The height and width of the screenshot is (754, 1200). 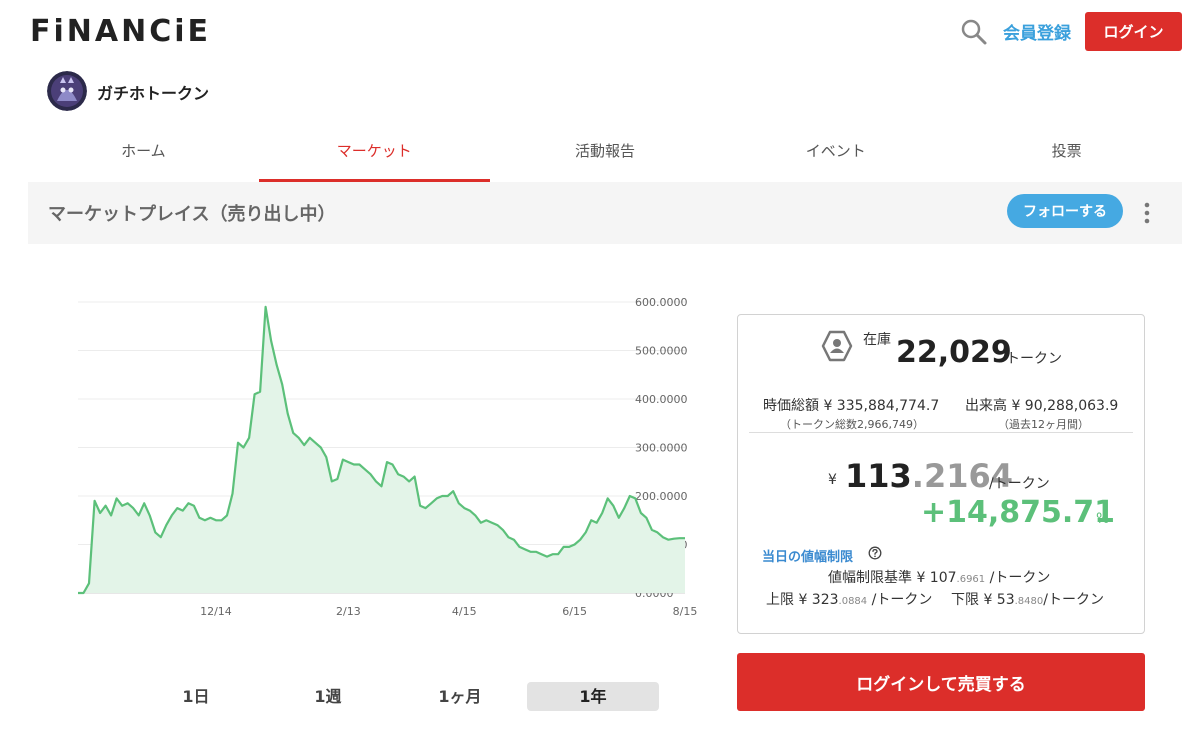 I want to click on volume-period: （過去12ヶ月間）, so click(x=1043, y=424).